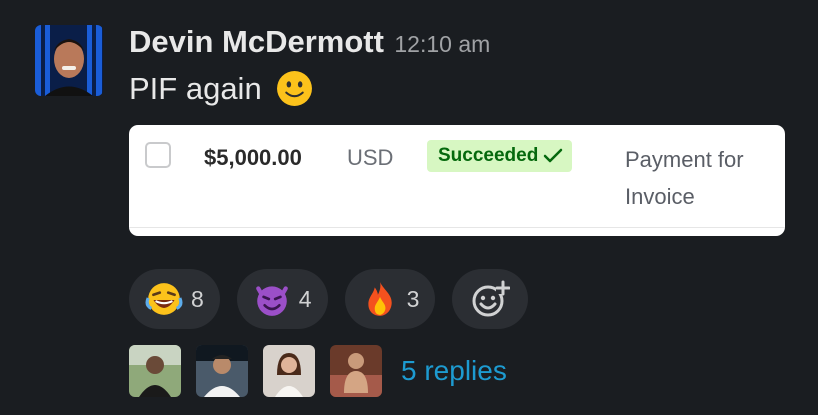 Image resolution: width=818 pixels, height=415 pixels. I want to click on card-divider, so click(457, 227).